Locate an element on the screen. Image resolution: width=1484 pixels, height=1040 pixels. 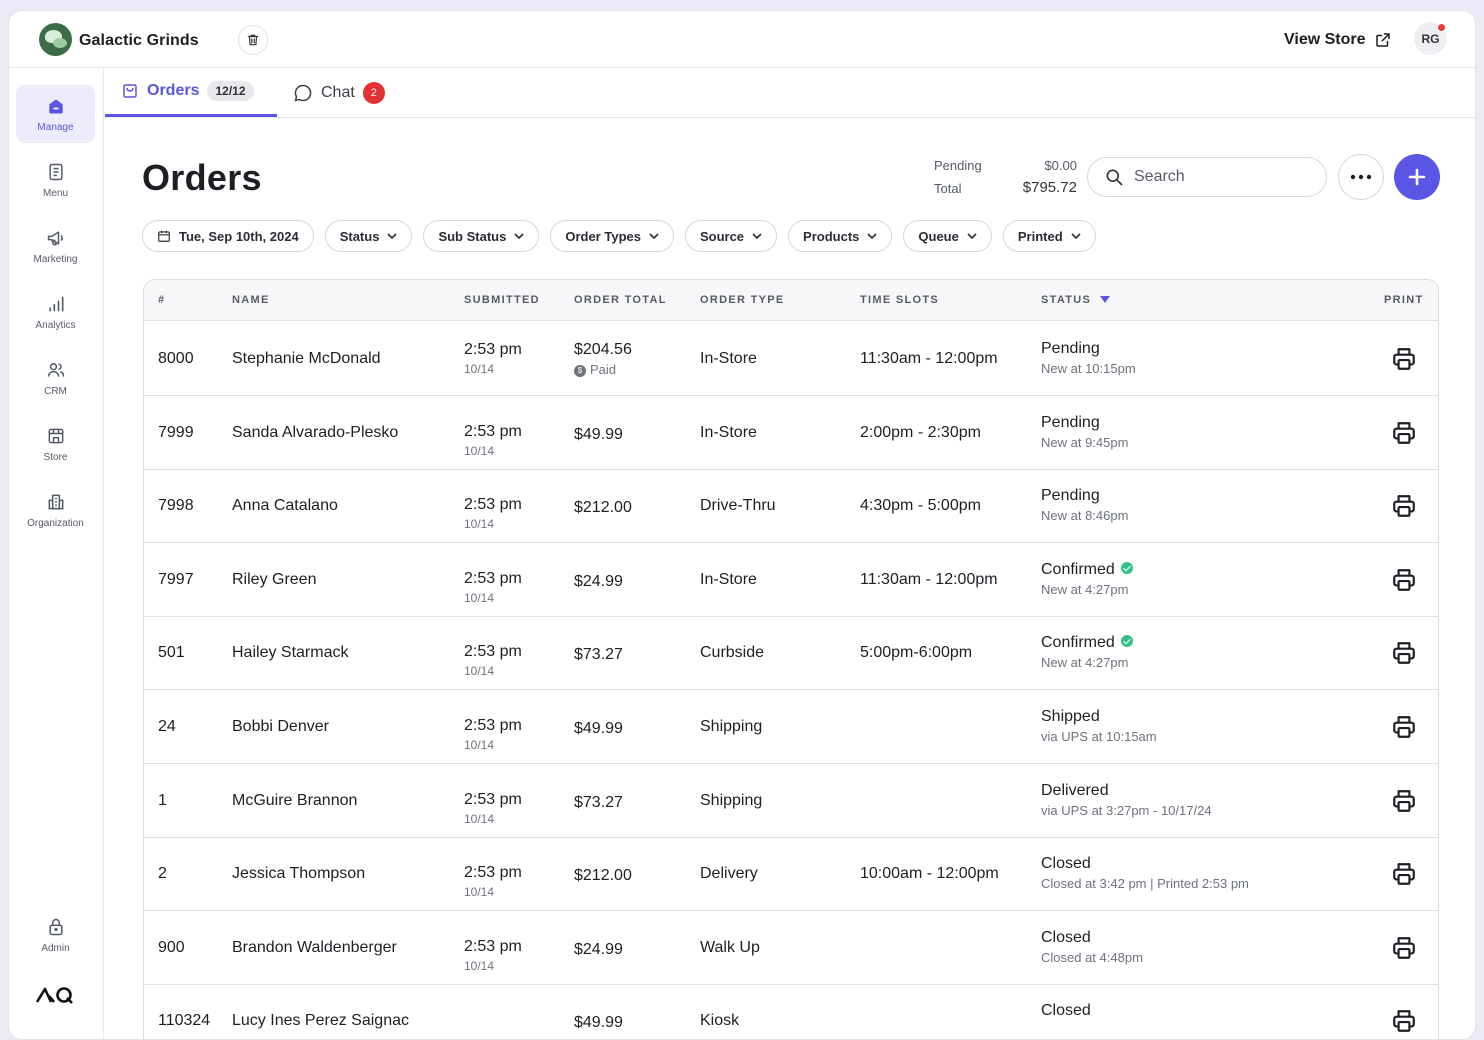
sidebar-item-admin: Admin is located at coordinates (55, 935).